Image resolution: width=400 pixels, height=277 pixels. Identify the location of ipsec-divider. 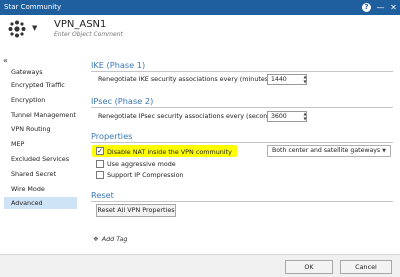
(242, 107).